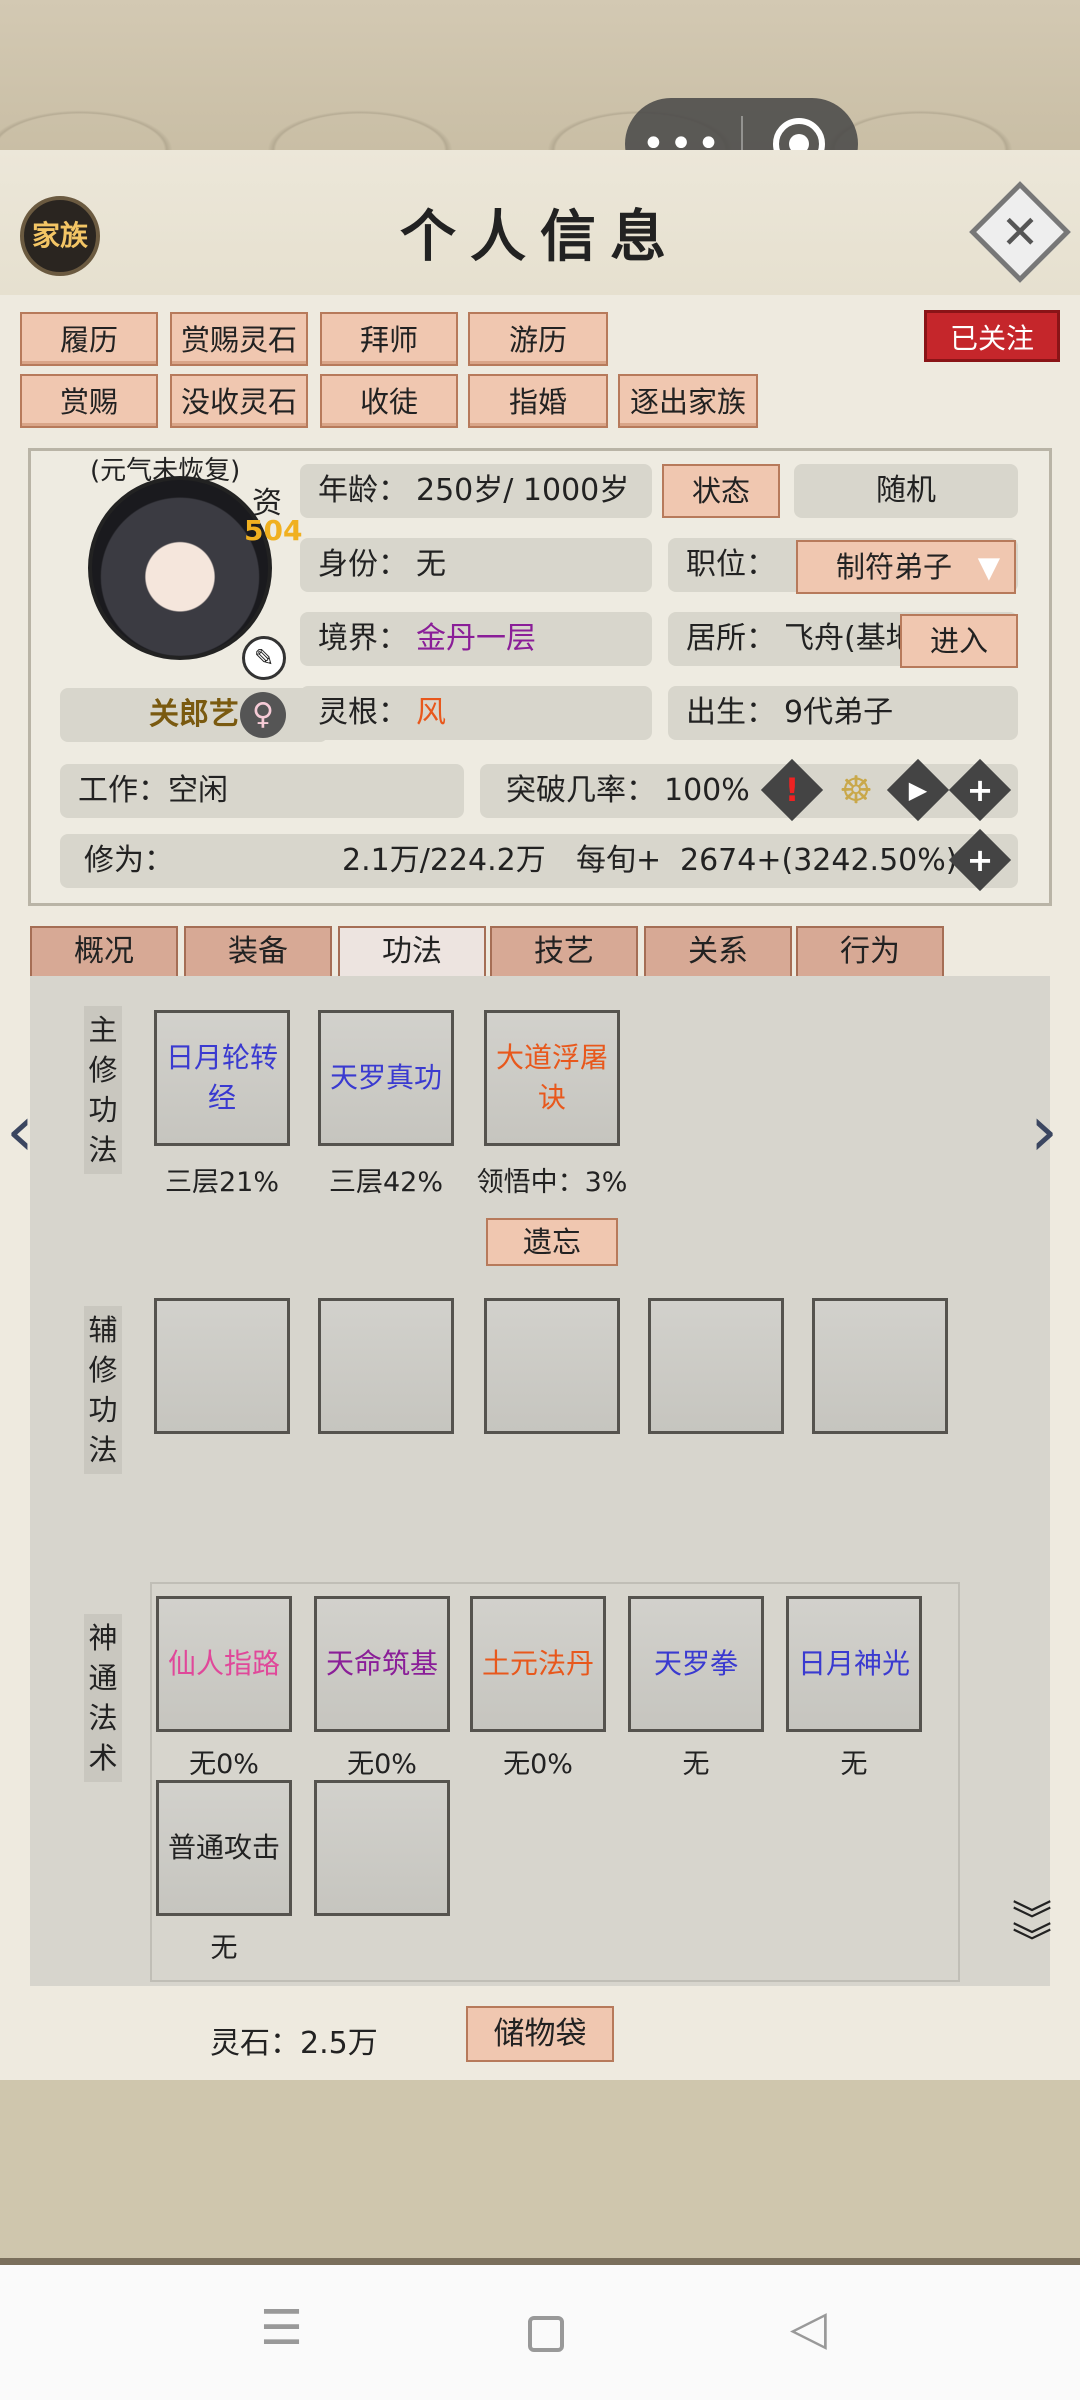 Image resolution: width=1080 pixels, height=2400 pixels. Describe the element at coordinates (988, 567) in the screenshot. I see `chevron-down-icon: ▼` at that location.